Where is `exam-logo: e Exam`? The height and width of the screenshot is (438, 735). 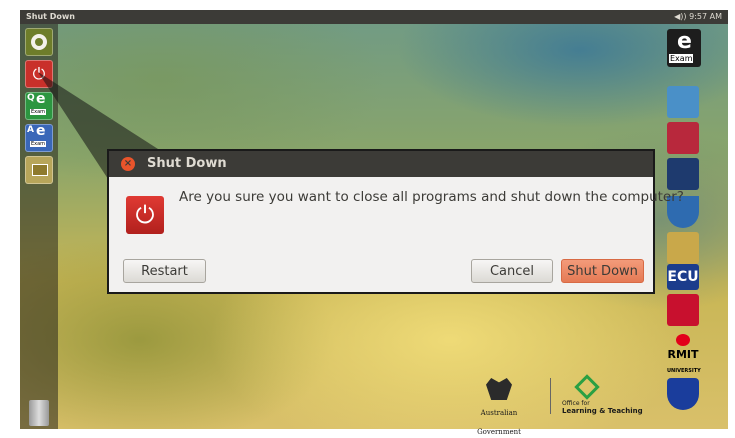 exam-logo: e Exam is located at coordinates (684, 48).